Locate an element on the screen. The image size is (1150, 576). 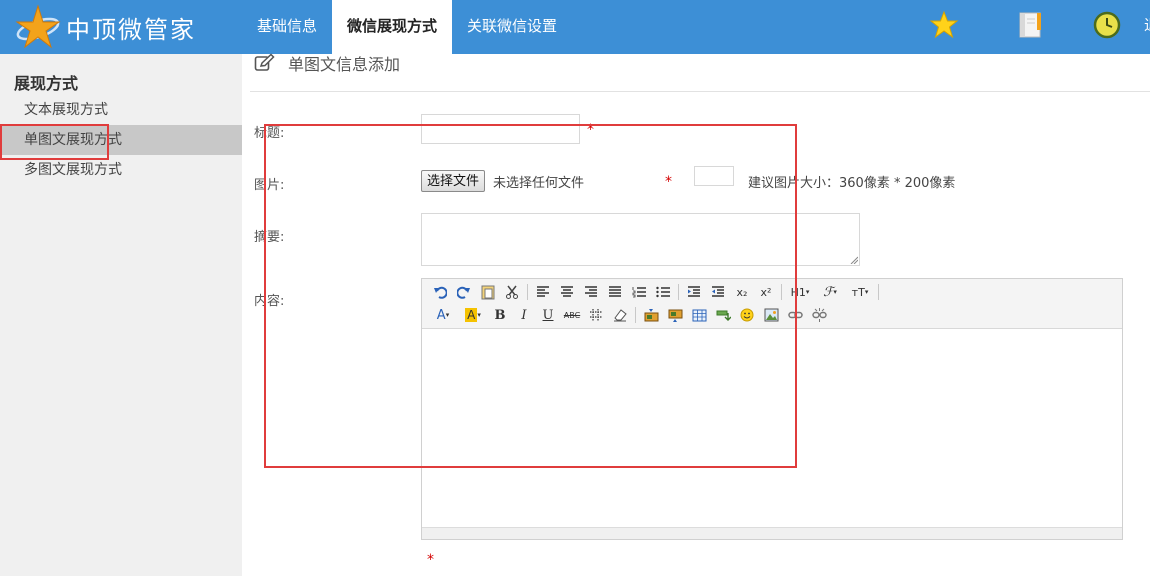
align-justify-icon is located at coordinates (615, 292).